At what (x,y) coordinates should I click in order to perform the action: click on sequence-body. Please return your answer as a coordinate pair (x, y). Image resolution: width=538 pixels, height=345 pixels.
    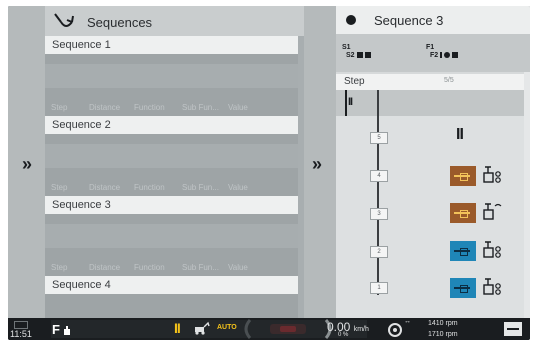
    Looking at the image, I should click on (171, 306).